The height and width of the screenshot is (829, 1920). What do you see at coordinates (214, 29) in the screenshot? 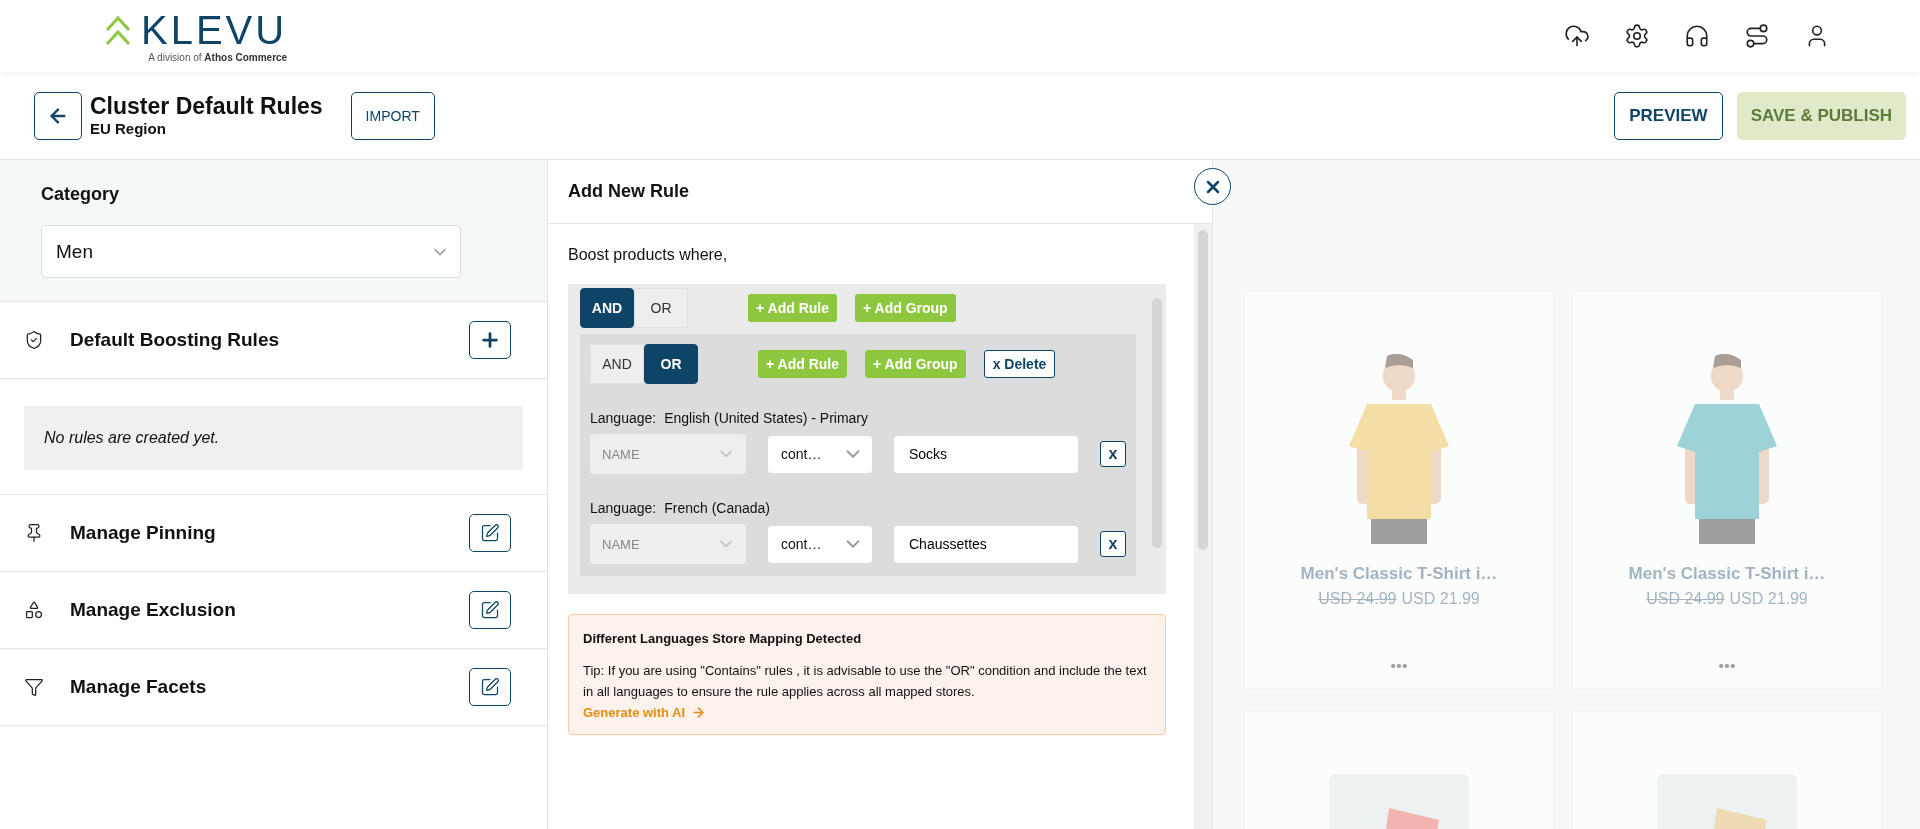
I see `logo-text: KLEVU` at bounding box center [214, 29].